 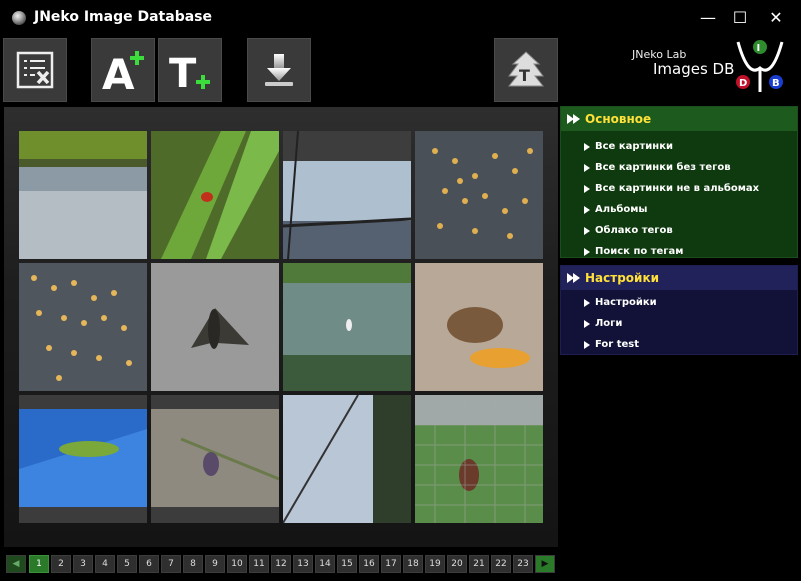 I want to click on page-button: 3, so click(x=83, y=564).